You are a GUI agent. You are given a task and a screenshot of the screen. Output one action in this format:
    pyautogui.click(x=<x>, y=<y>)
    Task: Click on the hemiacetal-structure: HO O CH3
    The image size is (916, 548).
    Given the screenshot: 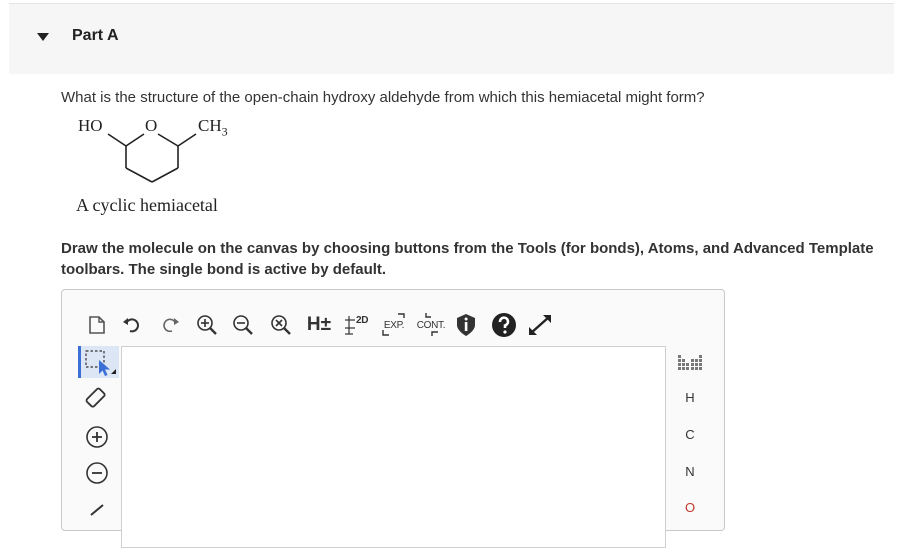 What is the action you would take?
    pyautogui.click(x=160, y=152)
    